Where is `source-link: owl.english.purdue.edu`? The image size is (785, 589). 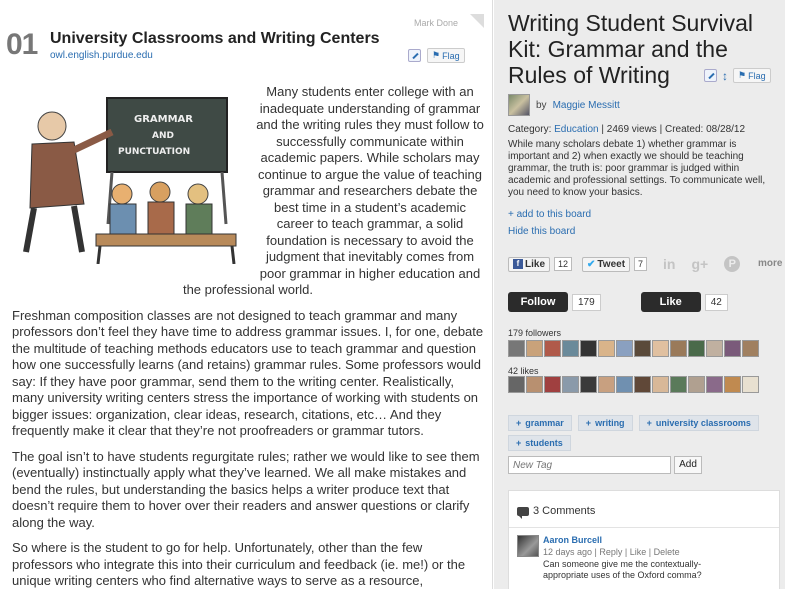
source-link: owl.english.purdue.edu is located at coordinates (101, 55).